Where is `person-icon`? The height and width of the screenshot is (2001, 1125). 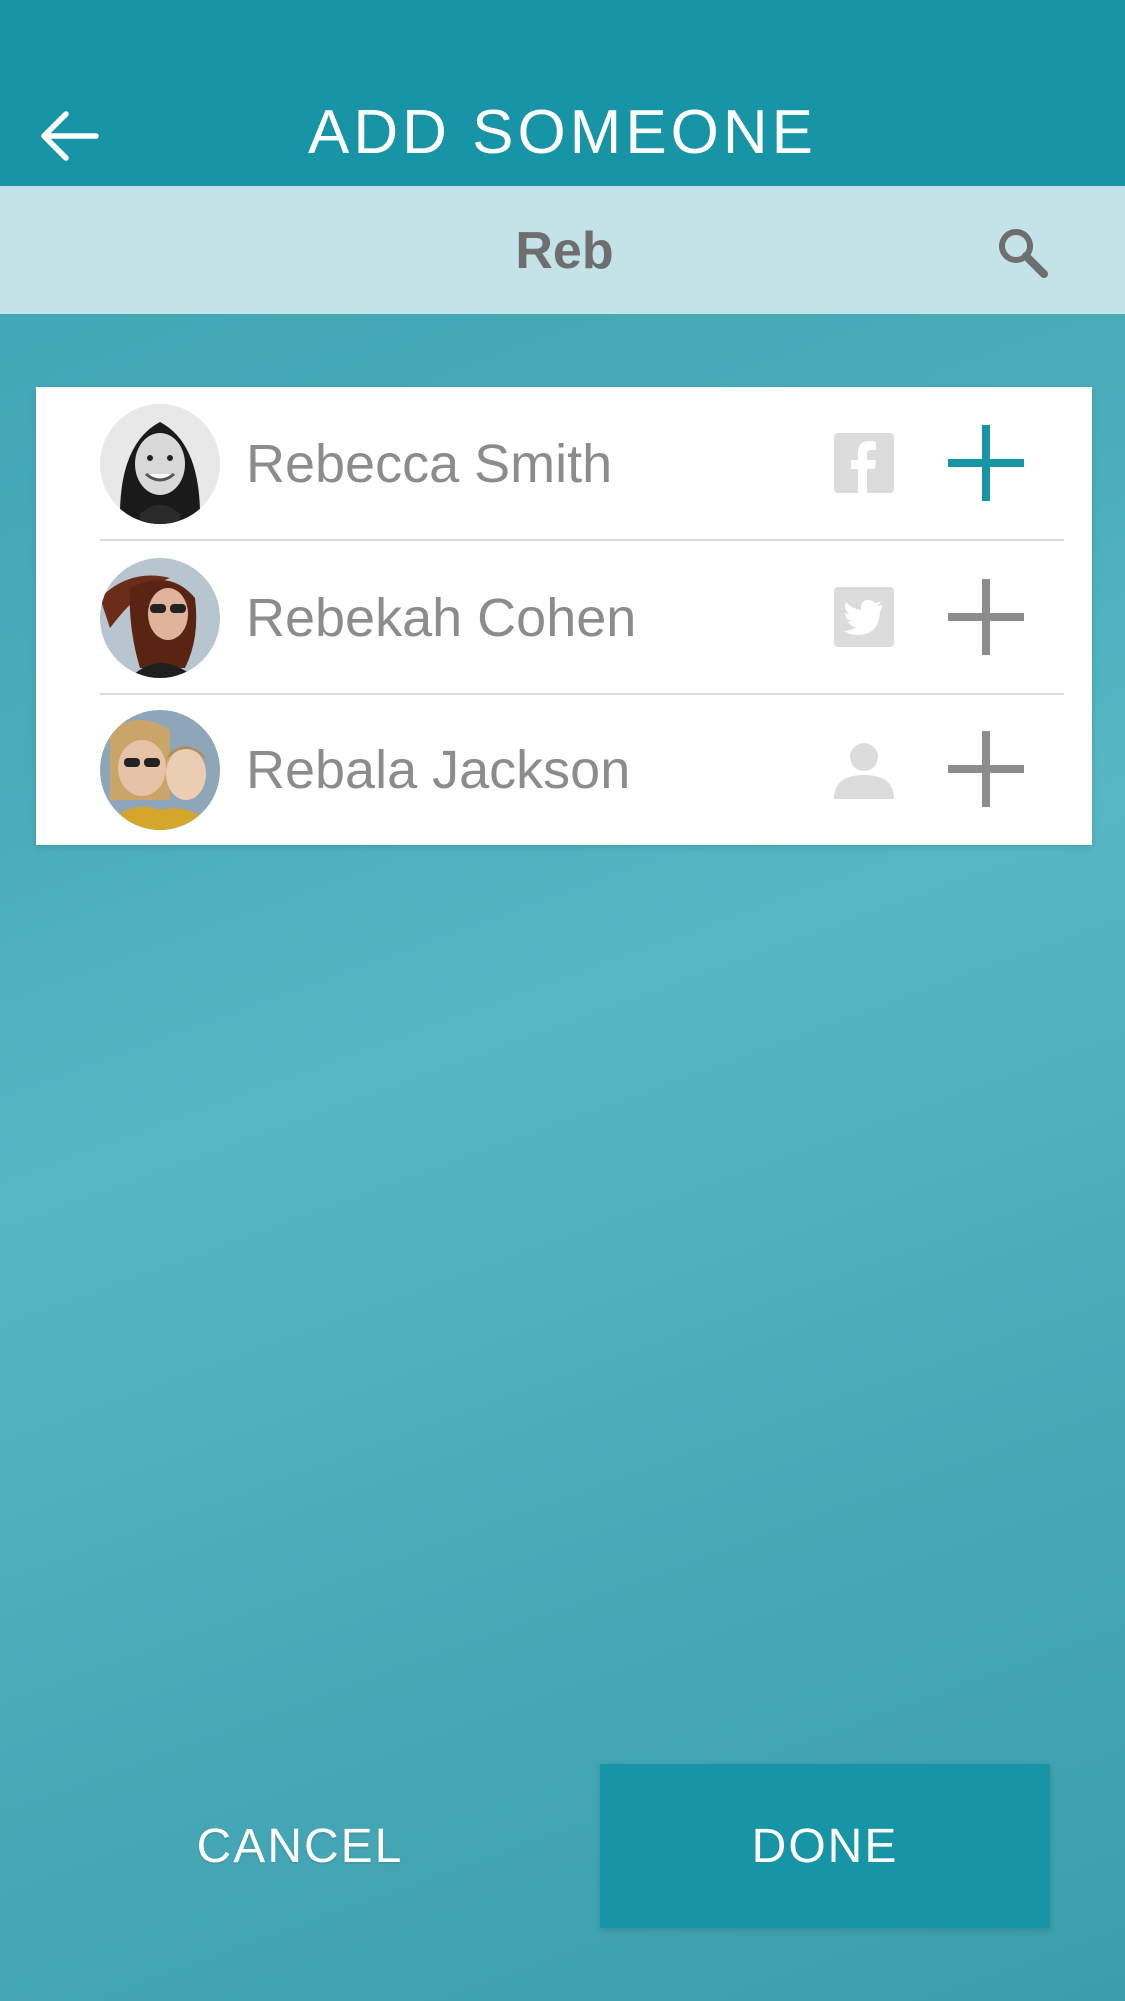
person-icon is located at coordinates (864, 771).